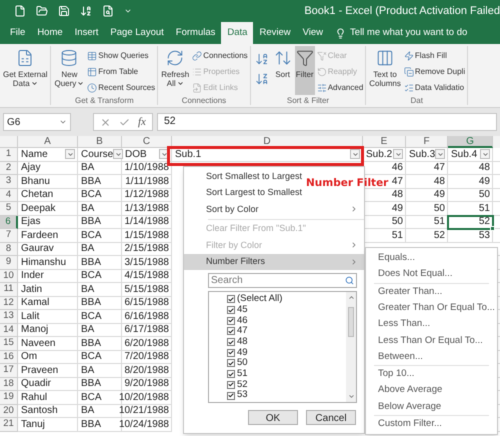 The width and height of the screenshot is (500, 436). Describe the element at coordinates (142, 122) in the screenshot. I see `insert-function-button: fx` at that location.